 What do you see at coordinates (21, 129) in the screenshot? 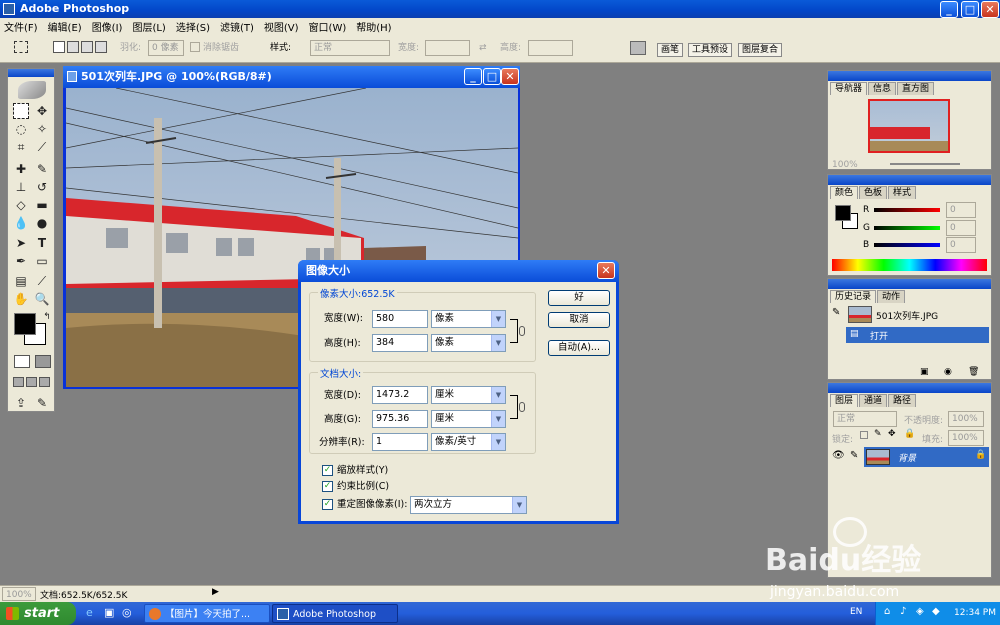
I see `lasso-tool-icon: ◌` at bounding box center [21, 129].